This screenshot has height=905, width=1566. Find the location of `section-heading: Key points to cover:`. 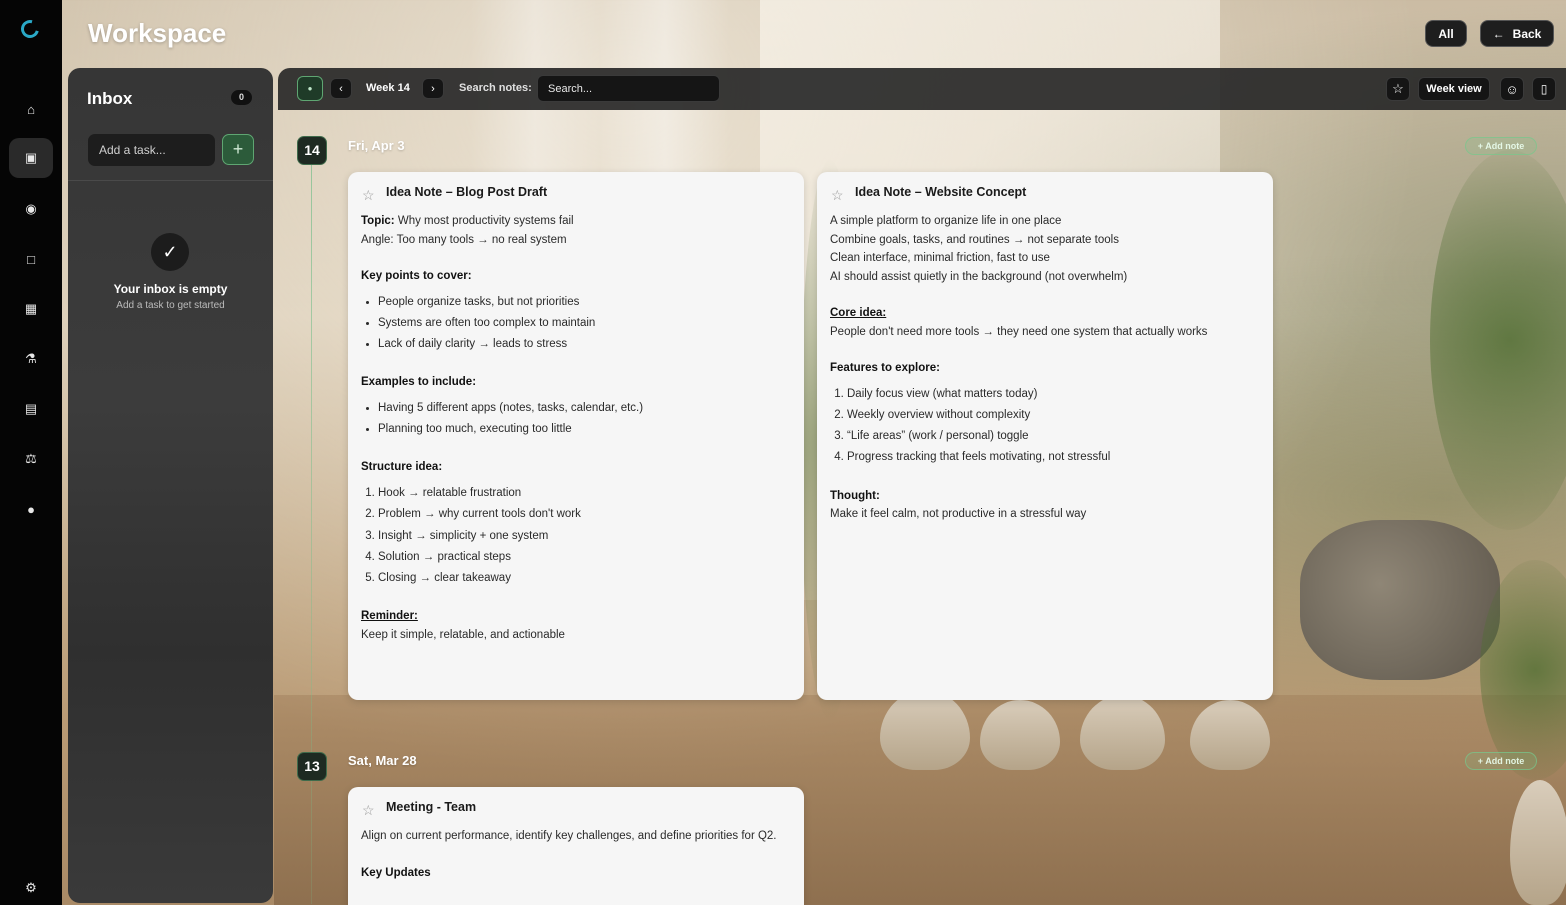

section-heading: Key points to cover: is located at coordinates (416, 276).